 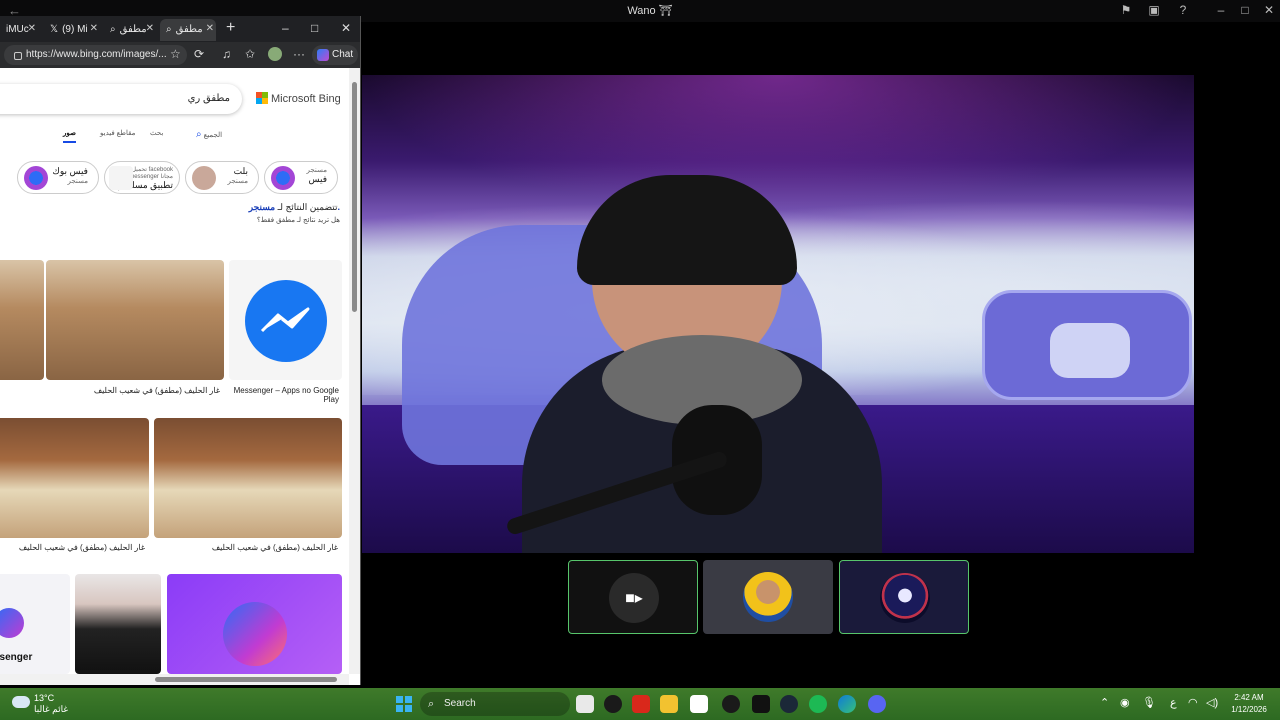 What do you see at coordinates (1104, 702) in the screenshot?
I see `chevron-up-icon: ⌃` at bounding box center [1104, 702].